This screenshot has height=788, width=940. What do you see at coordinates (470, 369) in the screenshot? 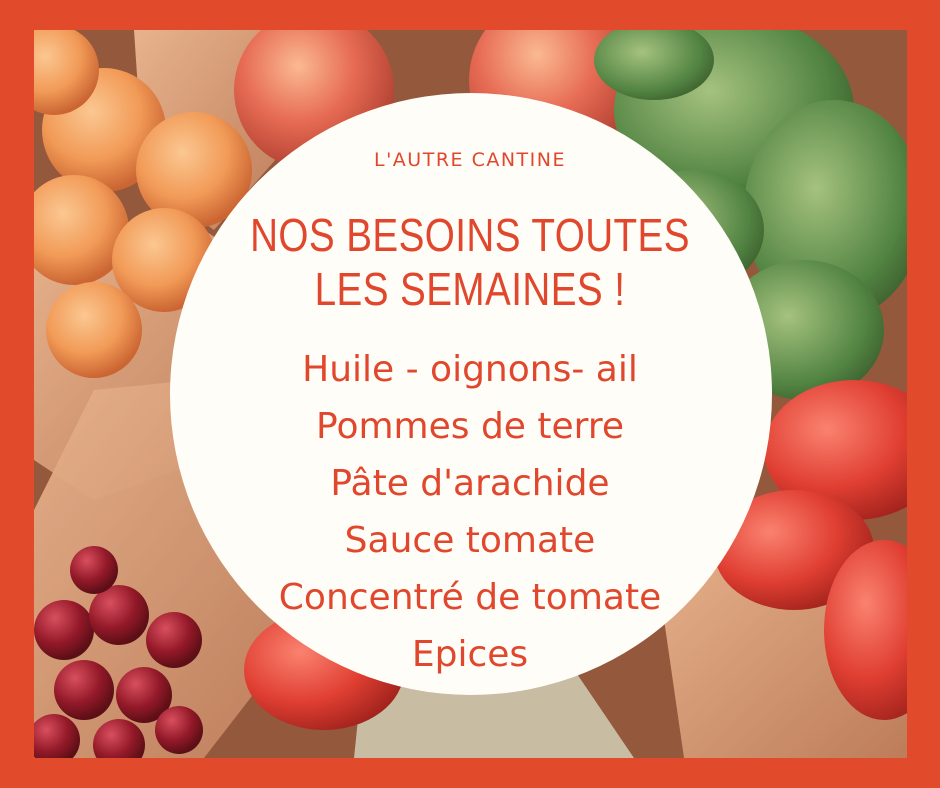
I see `need-item: Huile - oignons- ail` at bounding box center [470, 369].